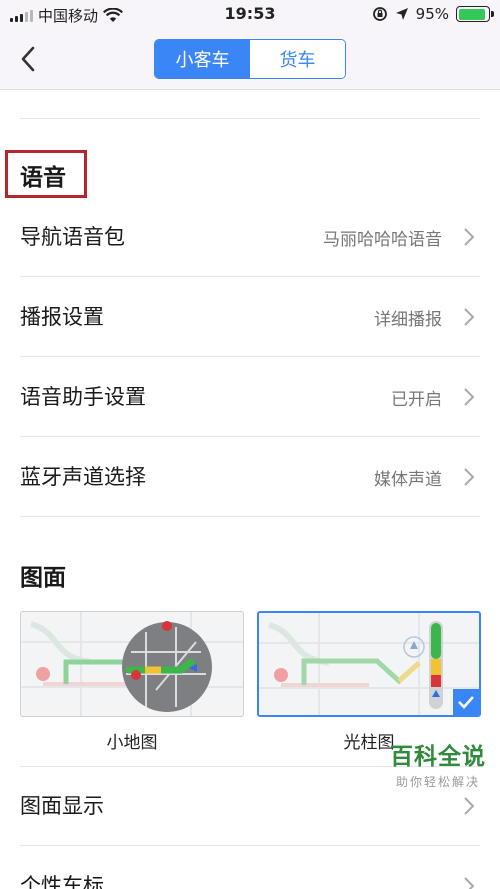 Image resolution: width=500 pixels, height=889 pixels. What do you see at coordinates (466, 702) in the screenshot?
I see `selected-check-icon` at bounding box center [466, 702].